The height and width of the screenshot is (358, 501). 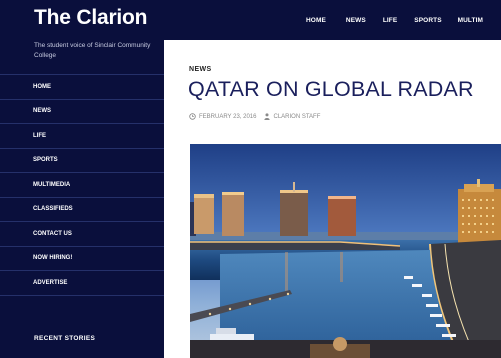 What do you see at coordinates (42, 111) in the screenshot?
I see `sidebar-item-label: NEWS` at bounding box center [42, 111].